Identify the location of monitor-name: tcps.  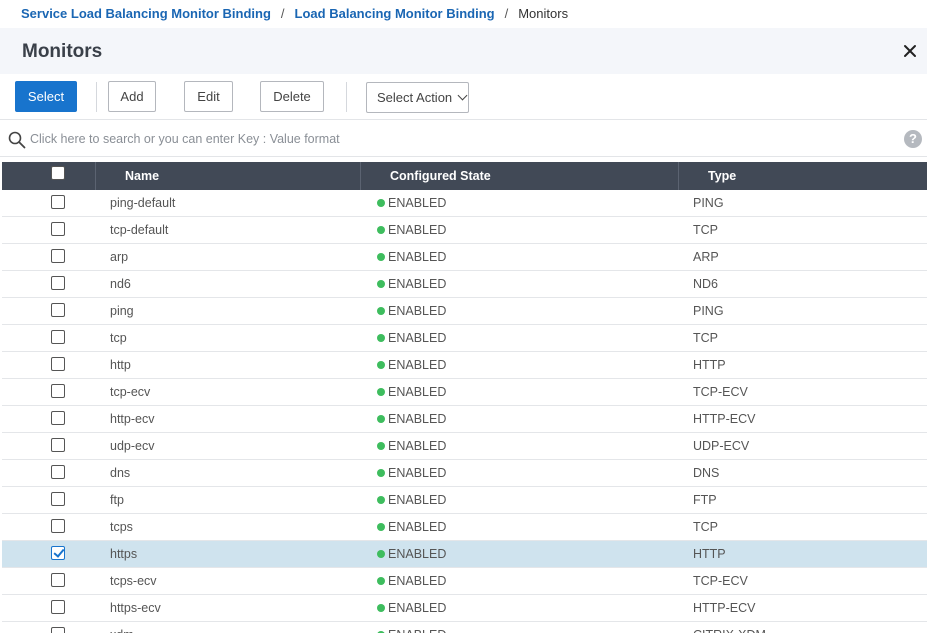
(121, 527).